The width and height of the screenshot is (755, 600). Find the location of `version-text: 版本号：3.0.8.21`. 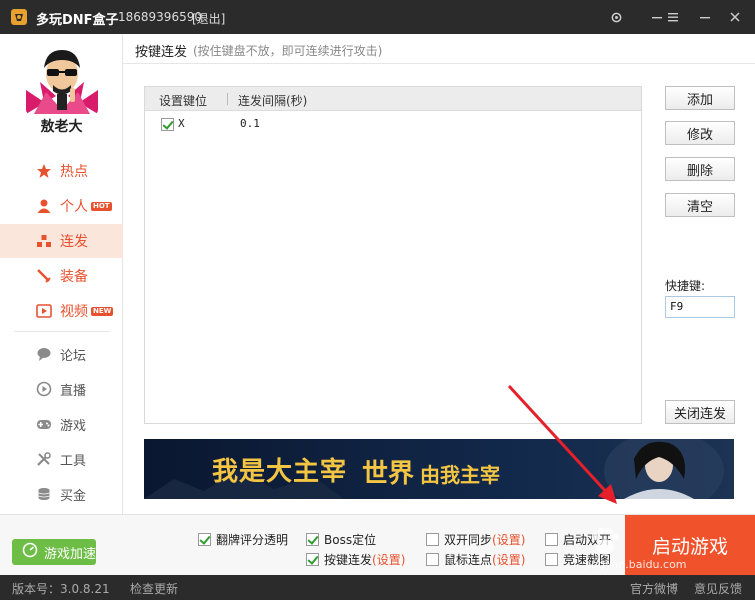

version-text: 版本号：3.0.8.21 is located at coordinates (61, 589).